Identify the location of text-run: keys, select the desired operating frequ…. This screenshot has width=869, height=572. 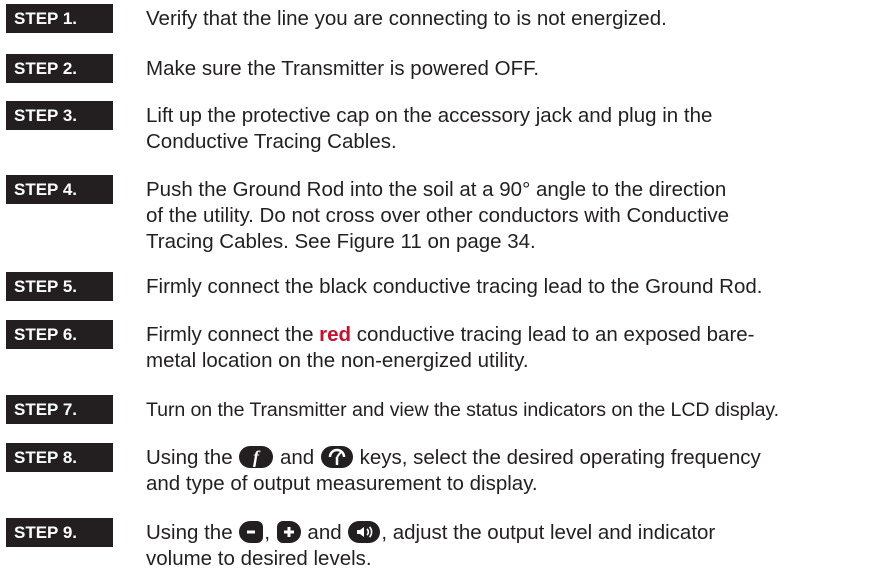
(557, 457).